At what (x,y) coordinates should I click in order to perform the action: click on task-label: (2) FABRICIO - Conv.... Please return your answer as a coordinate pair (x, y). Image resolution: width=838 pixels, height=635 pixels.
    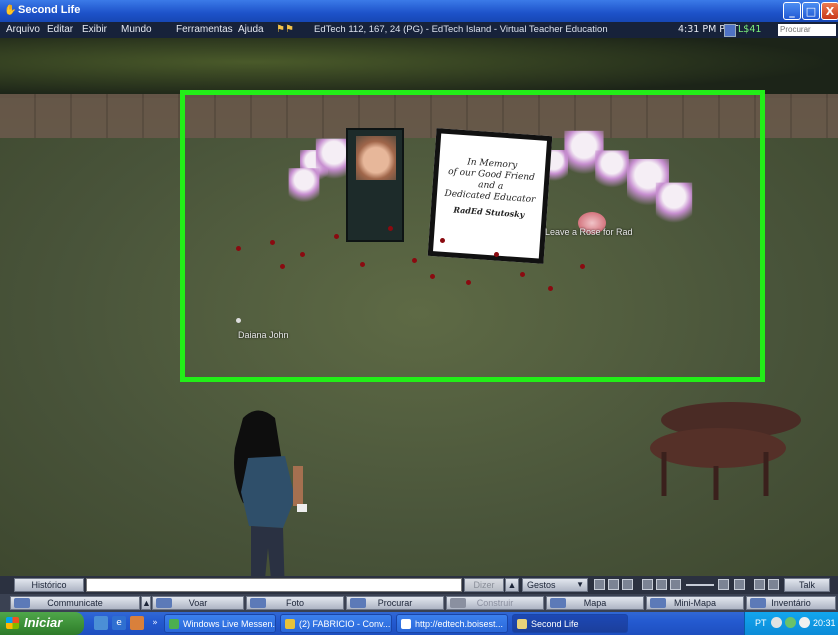
    Looking at the image, I should click on (345, 624).